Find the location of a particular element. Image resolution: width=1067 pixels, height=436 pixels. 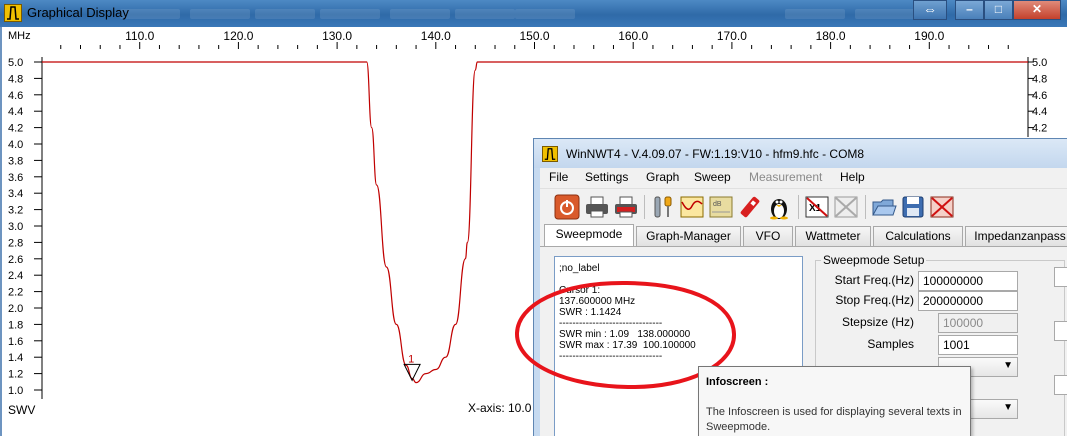

y-tick-label: 1.8 is located at coordinates (15, 325).